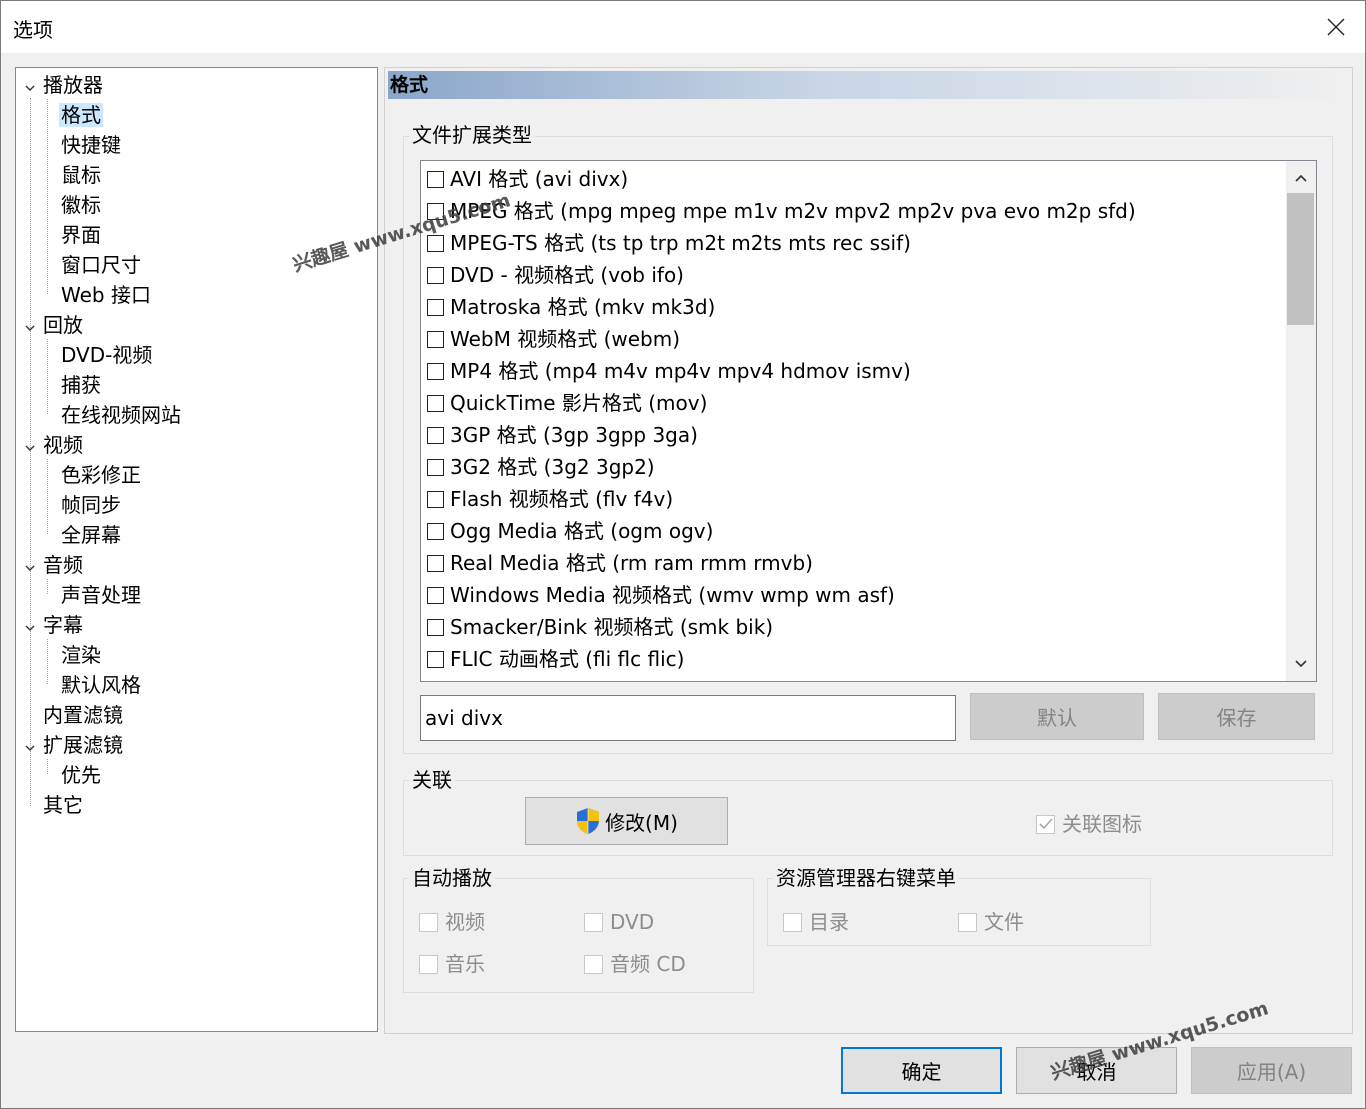 The width and height of the screenshot is (1366, 1109). What do you see at coordinates (1236, 716) in the screenshot?
I see `save-button: 保存` at bounding box center [1236, 716].